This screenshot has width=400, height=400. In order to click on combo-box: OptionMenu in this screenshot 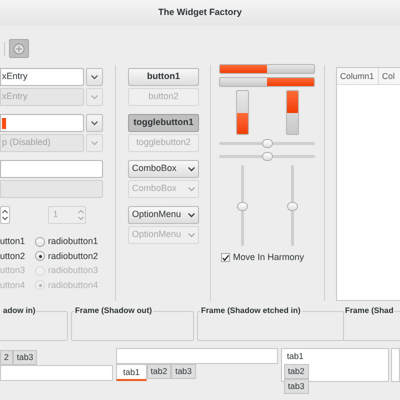, I will do `click(163, 215)`.